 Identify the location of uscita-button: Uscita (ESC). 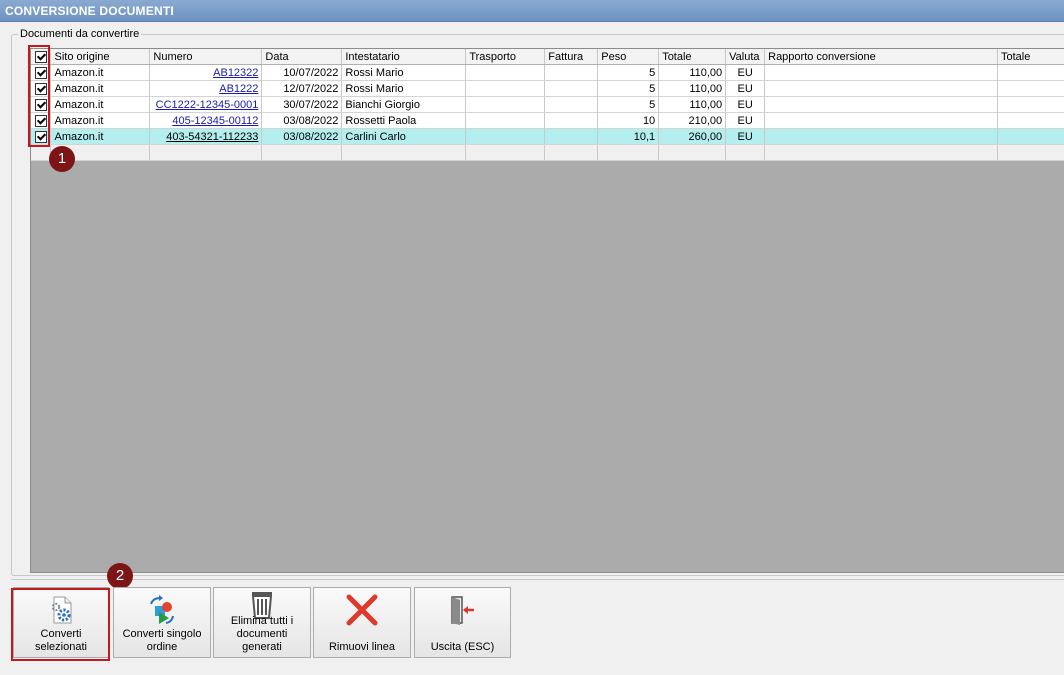
(462, 622).